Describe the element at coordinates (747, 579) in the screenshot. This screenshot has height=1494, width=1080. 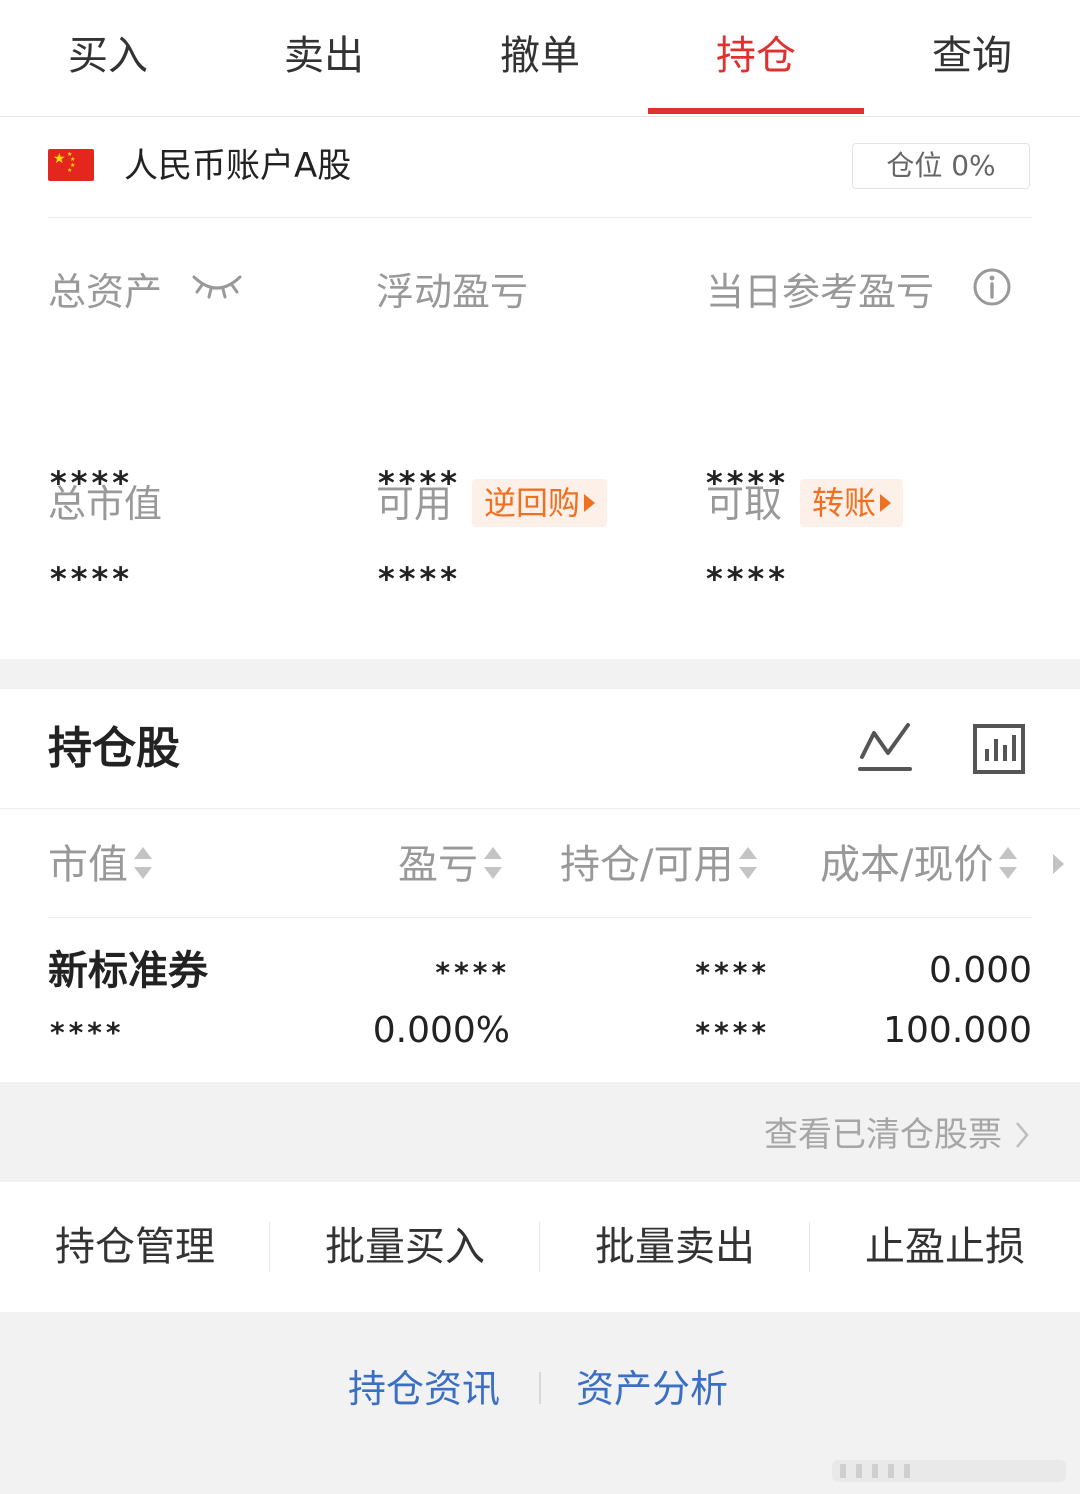
I see `withdrawable-value: ****` at that location.